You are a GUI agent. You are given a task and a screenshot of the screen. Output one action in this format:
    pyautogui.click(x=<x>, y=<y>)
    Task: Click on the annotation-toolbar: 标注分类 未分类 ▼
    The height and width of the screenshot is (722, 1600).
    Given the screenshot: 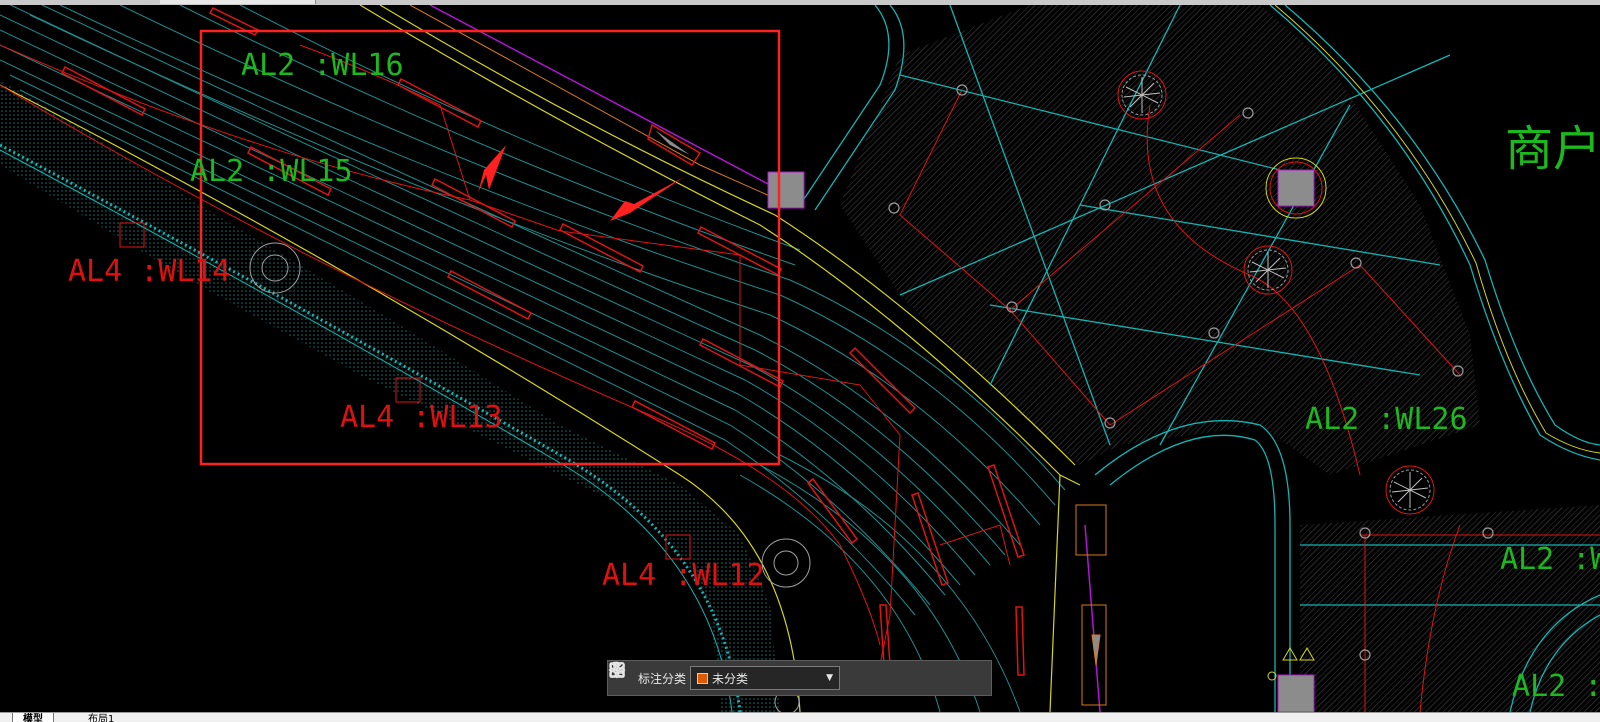 What is the action you would take?
    pyautogui.click(x=799, y=678)
    